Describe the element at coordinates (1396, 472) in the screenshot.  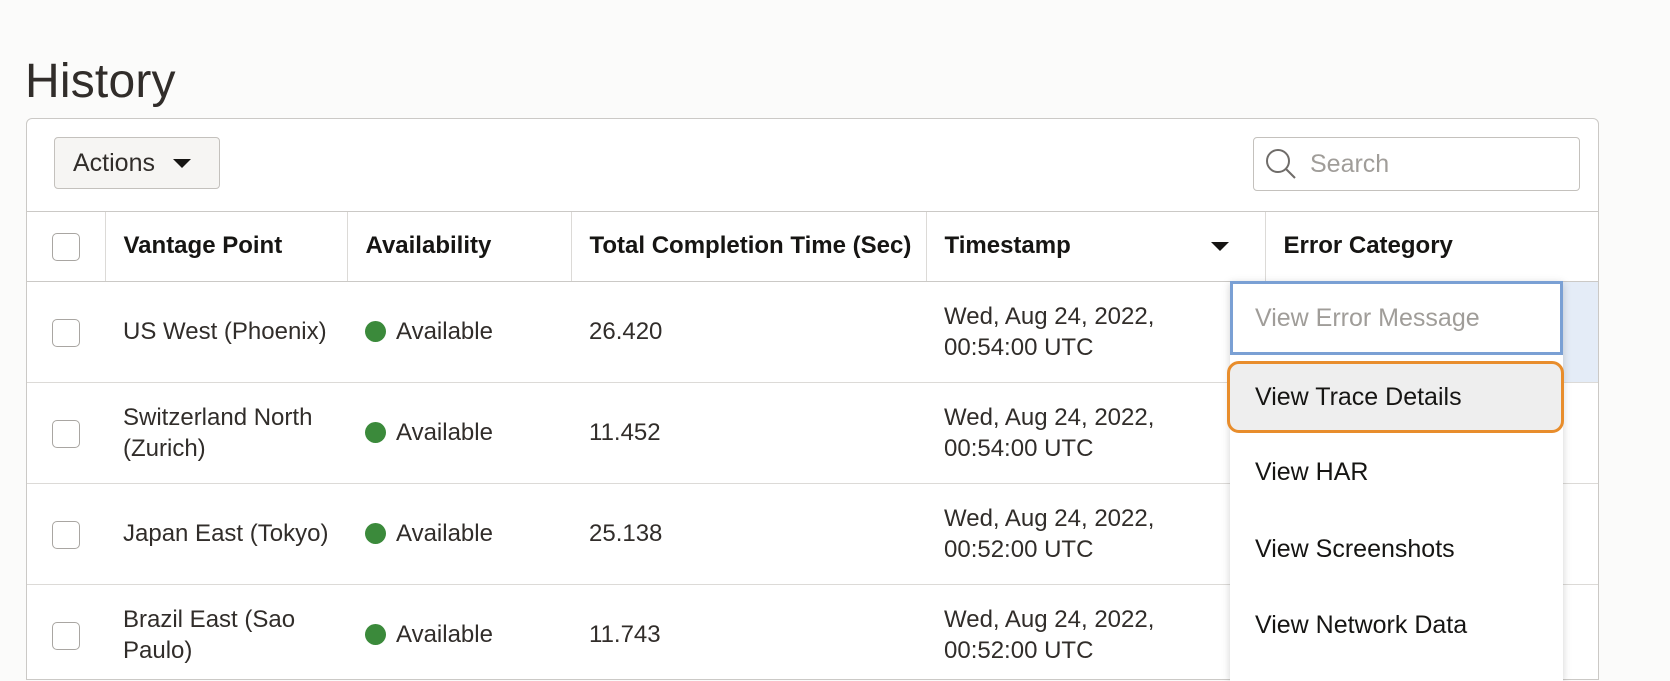
I see `menu-item-view-har: View HAR` at that location.